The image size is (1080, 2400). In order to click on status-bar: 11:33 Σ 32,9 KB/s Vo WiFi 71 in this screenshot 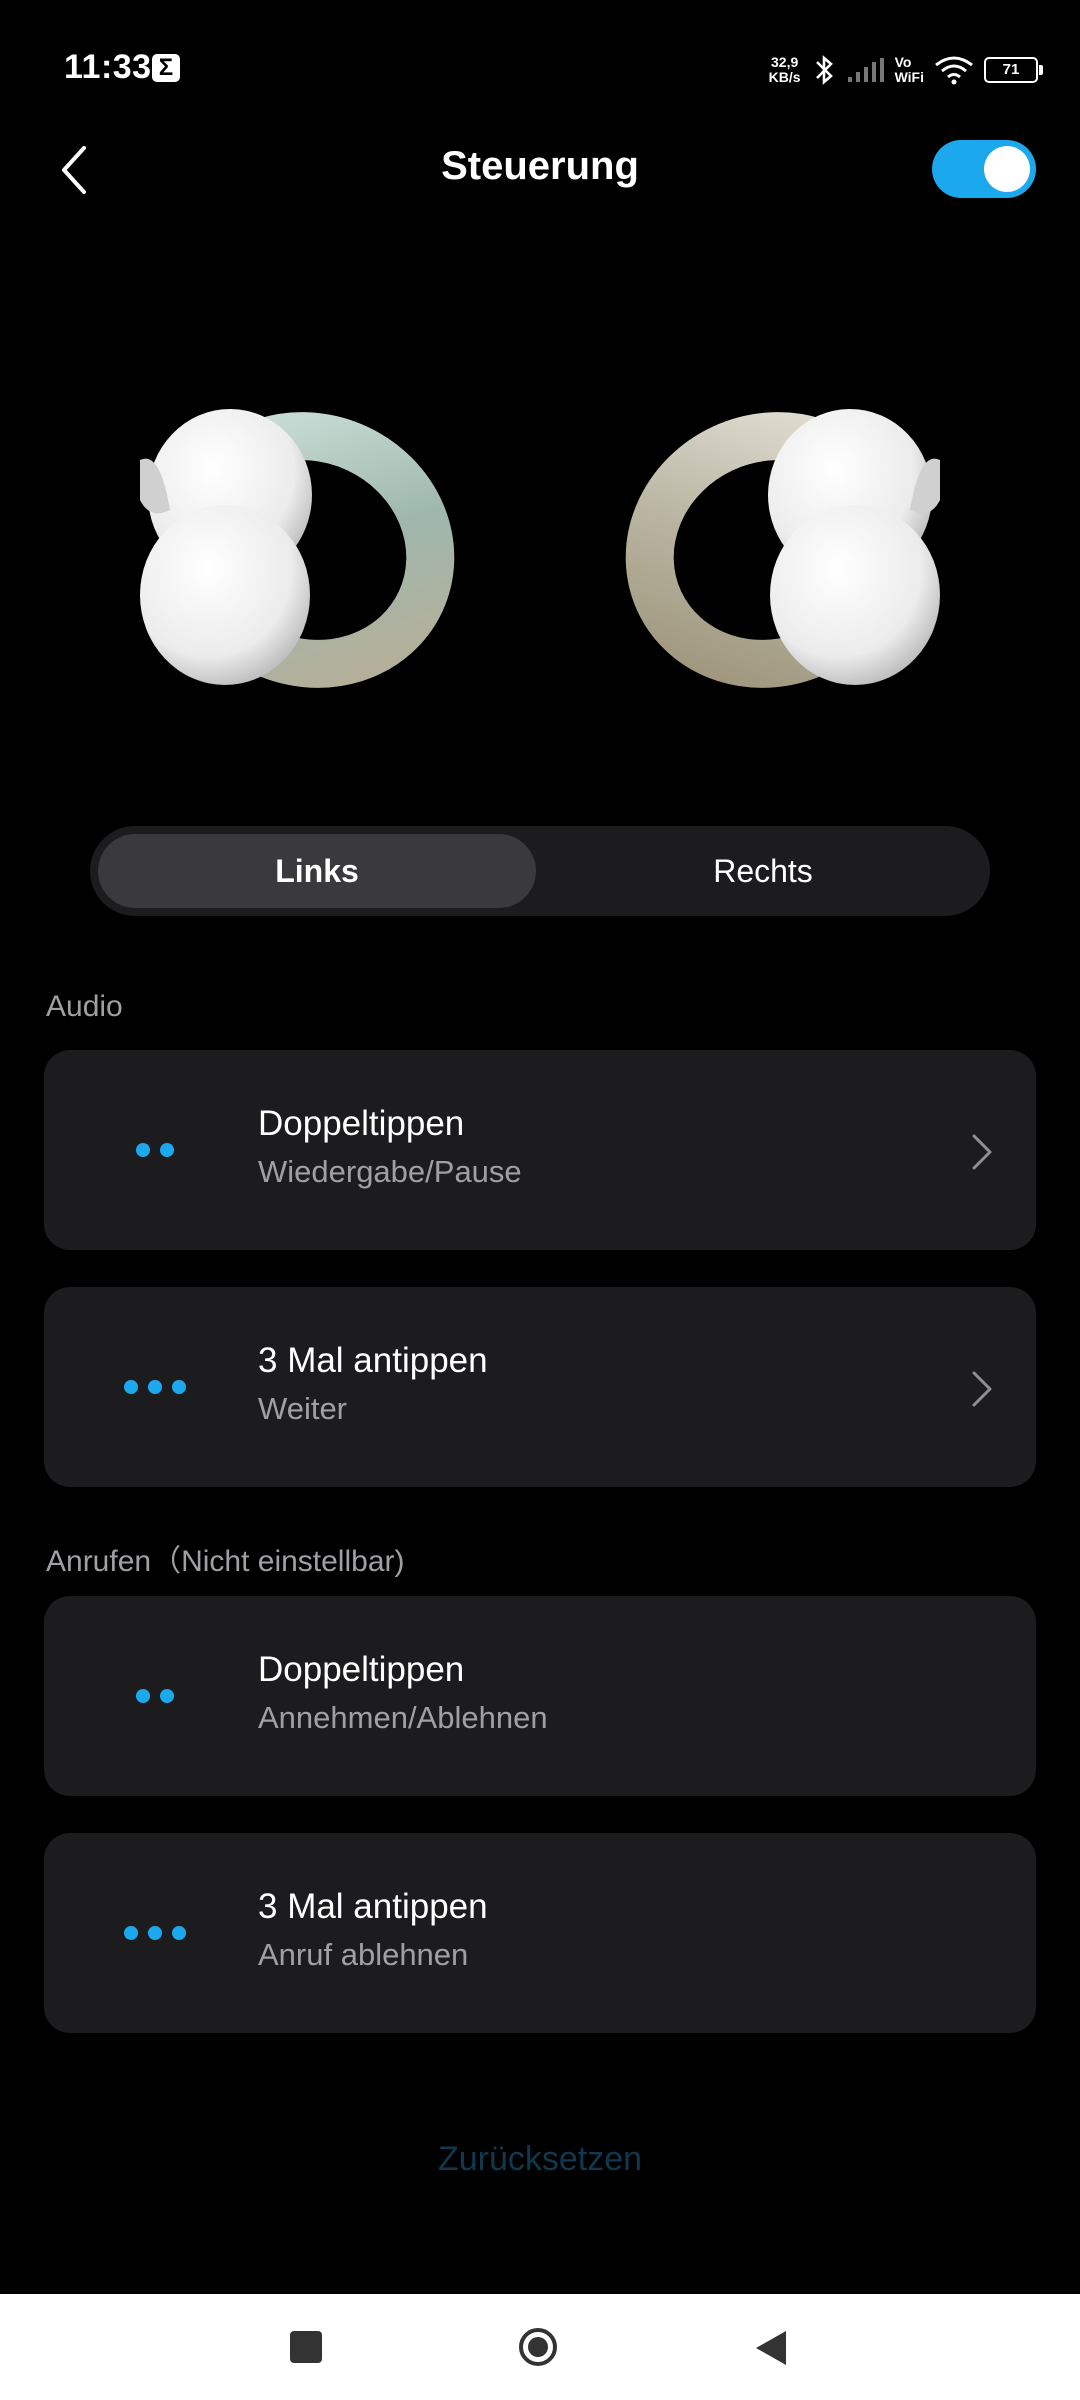, I will do `click(540, 70)`.